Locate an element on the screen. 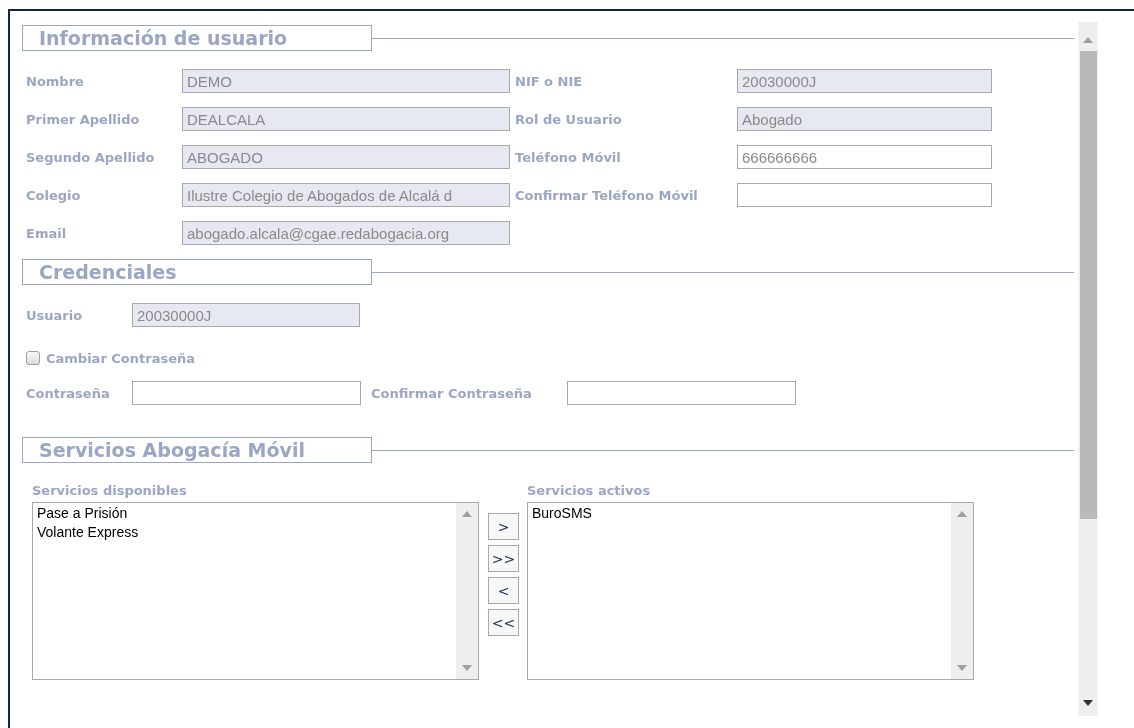  field-label: Contraseña is located at coordinates (68, 393).